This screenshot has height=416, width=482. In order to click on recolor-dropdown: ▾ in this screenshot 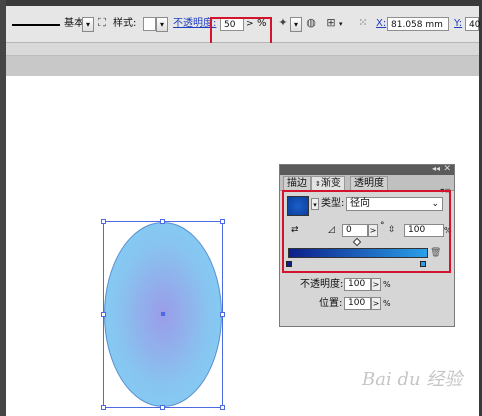, I will do `click(296, 24)`.